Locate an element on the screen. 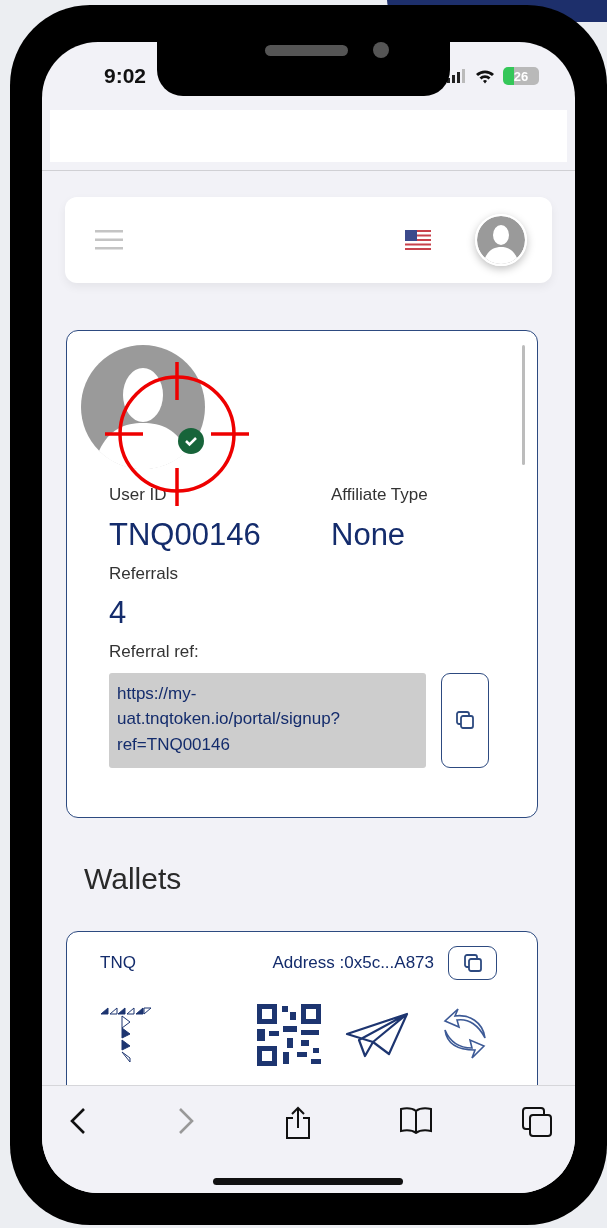 The height and width of the screenshot is (1228, 607). scrollbar is located at coordinates (523, 405).